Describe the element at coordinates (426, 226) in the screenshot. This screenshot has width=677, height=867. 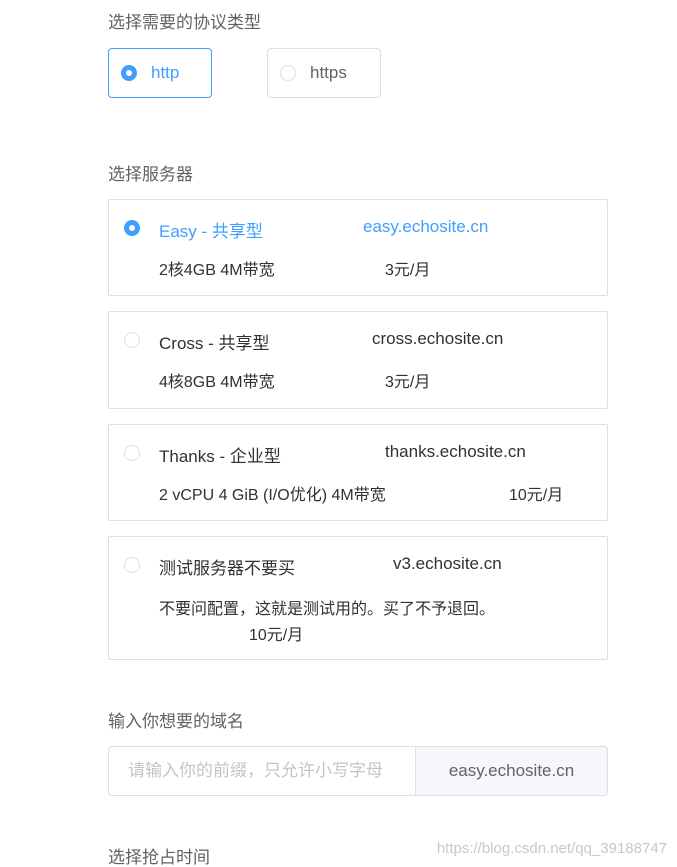
I see `server-host: easy.echosite.cn` at that location.